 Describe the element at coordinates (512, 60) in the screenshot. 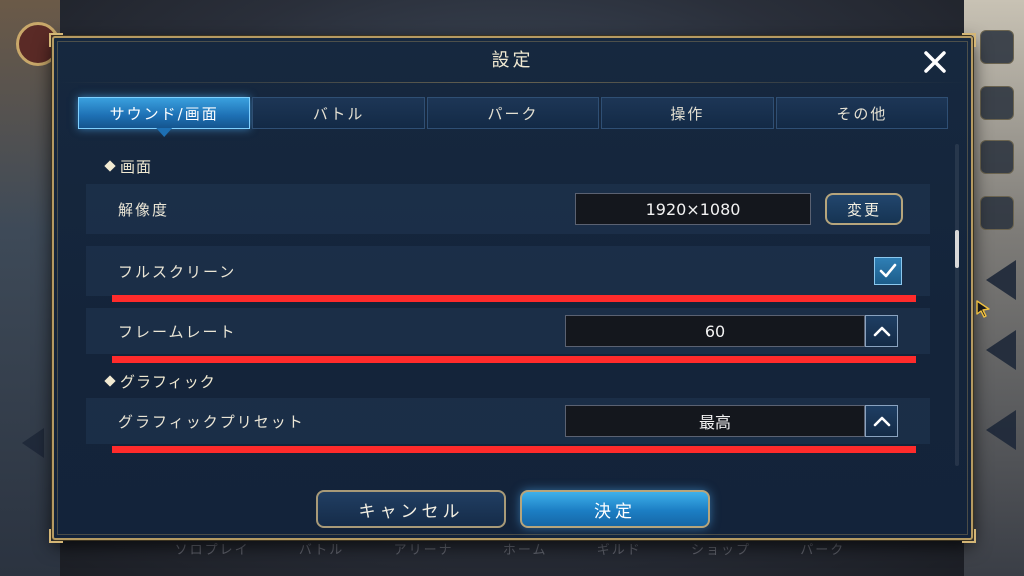

I see `dialog-title: 設定` at that location.